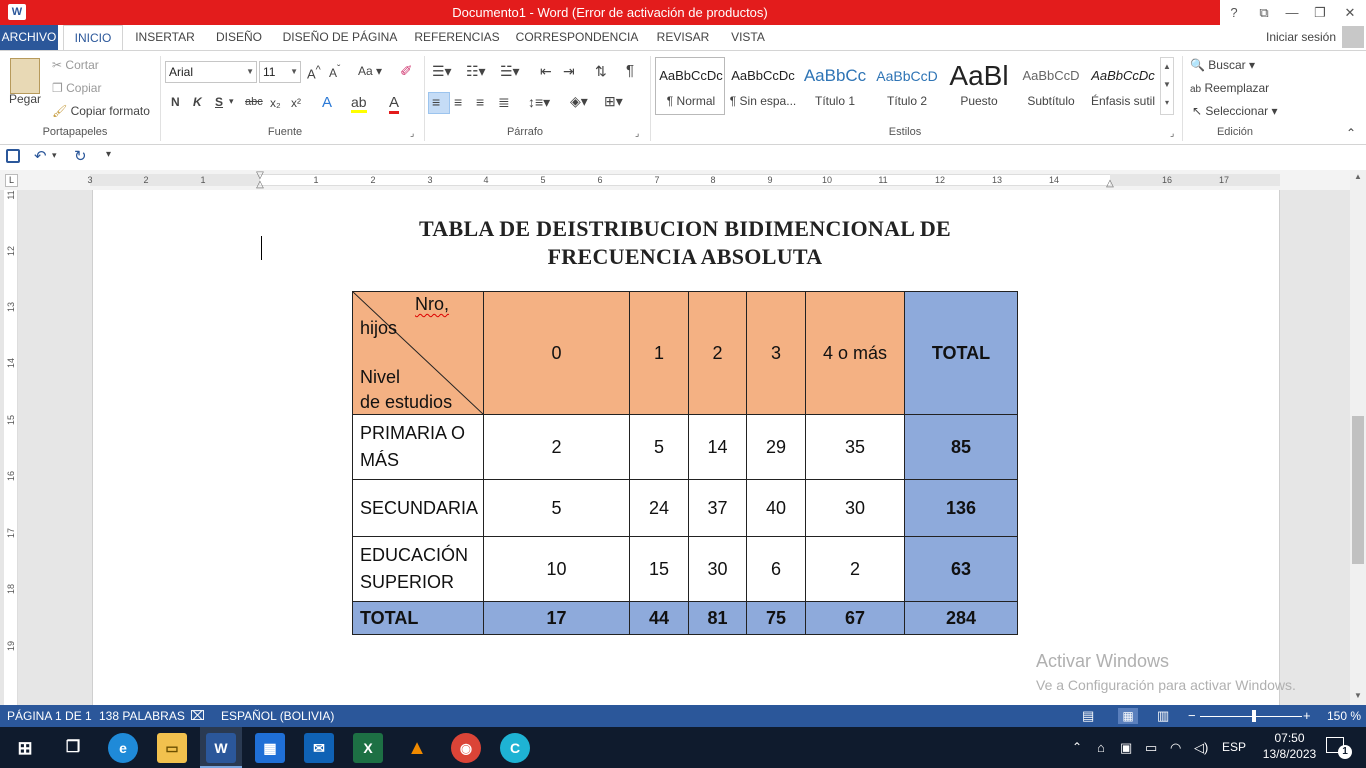  I want to click on shrink-font-icon: Aˇ, so click(334, 72).